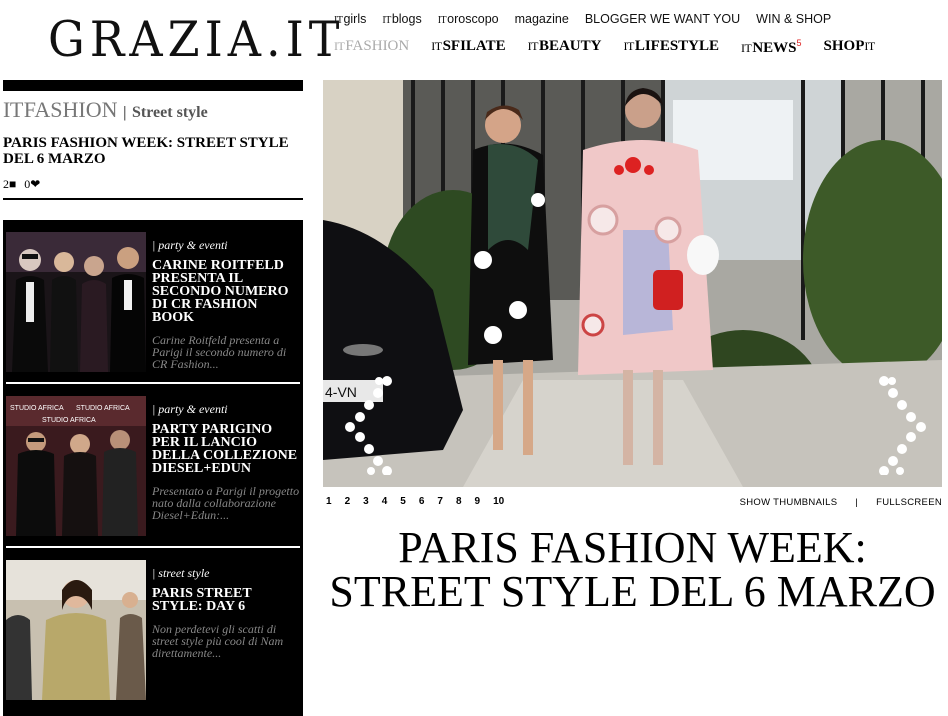  I want to click on section-name: FASHION, so click(71, 109).